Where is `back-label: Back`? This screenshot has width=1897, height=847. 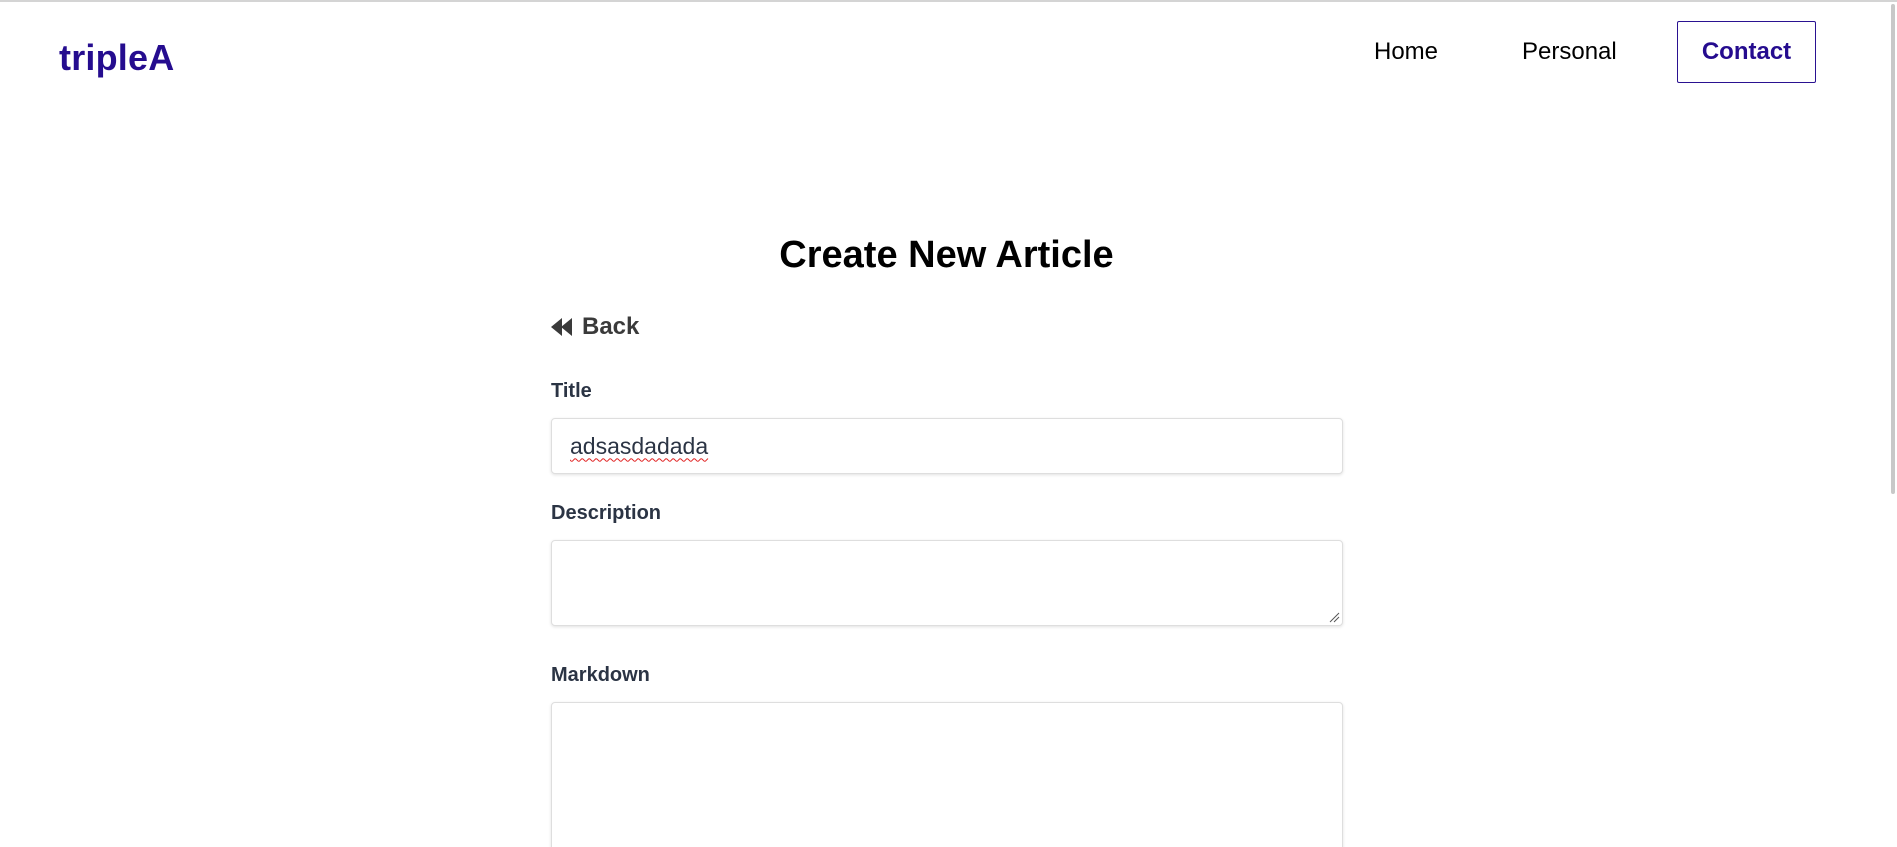
back-label: Back is located at coordinates (611, 326).